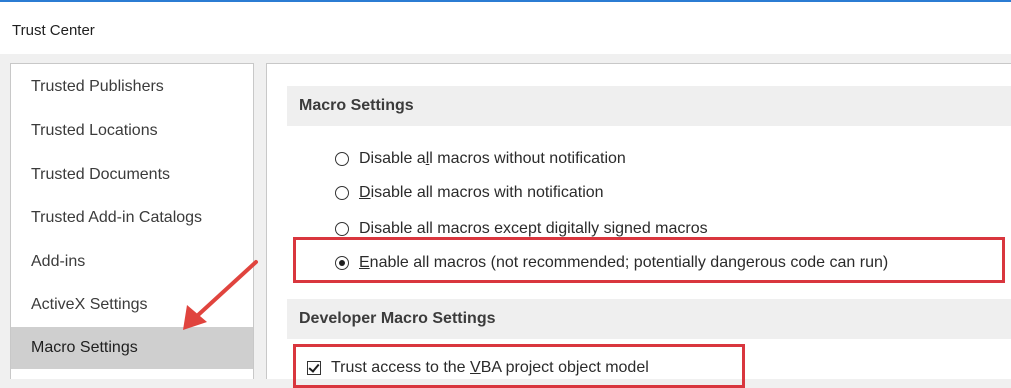 Image resolution: width=1011 pixels, height=388 pixels. What do you see at coordinates (505, 28) in the screenshot?
I see `title-bar: Trust Center` at bounding box center [505, 28].